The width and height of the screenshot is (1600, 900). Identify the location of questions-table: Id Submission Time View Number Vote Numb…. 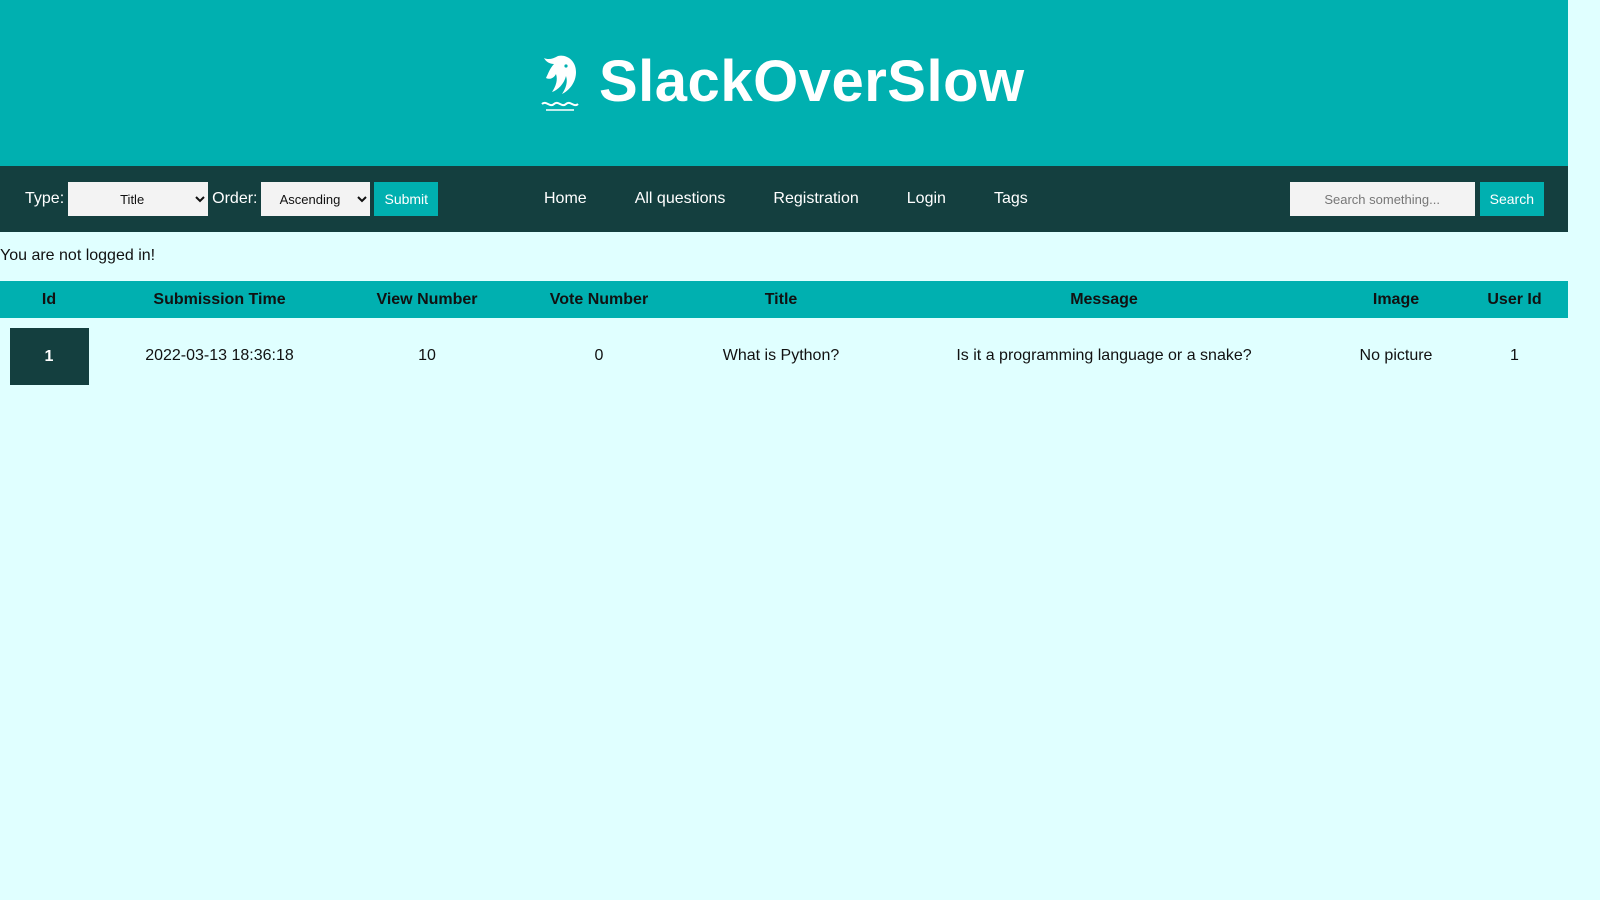
(784, 337).